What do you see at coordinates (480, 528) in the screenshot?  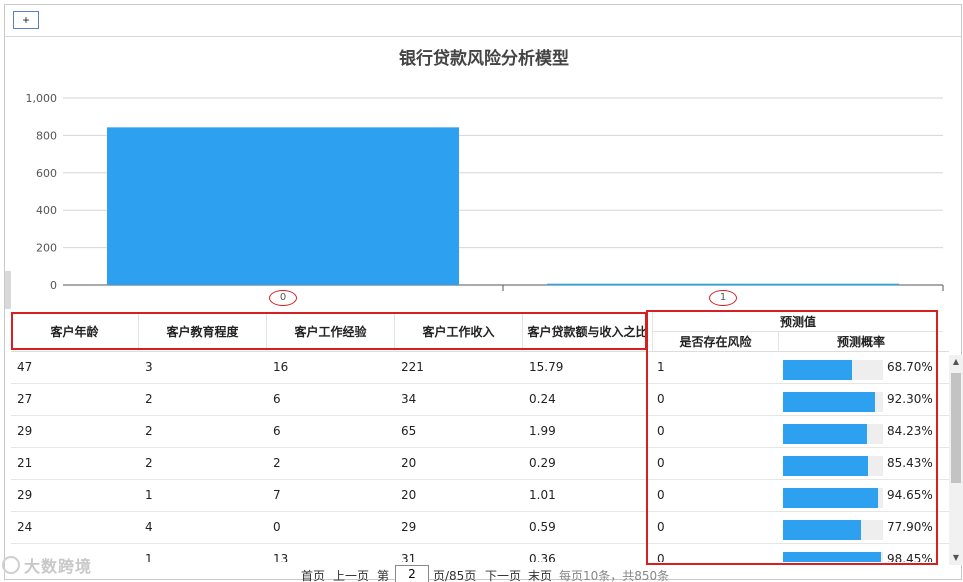 I see `table-row: 24 4 0 29 0.59 0 77.90%` at bounding box center [480, 528].